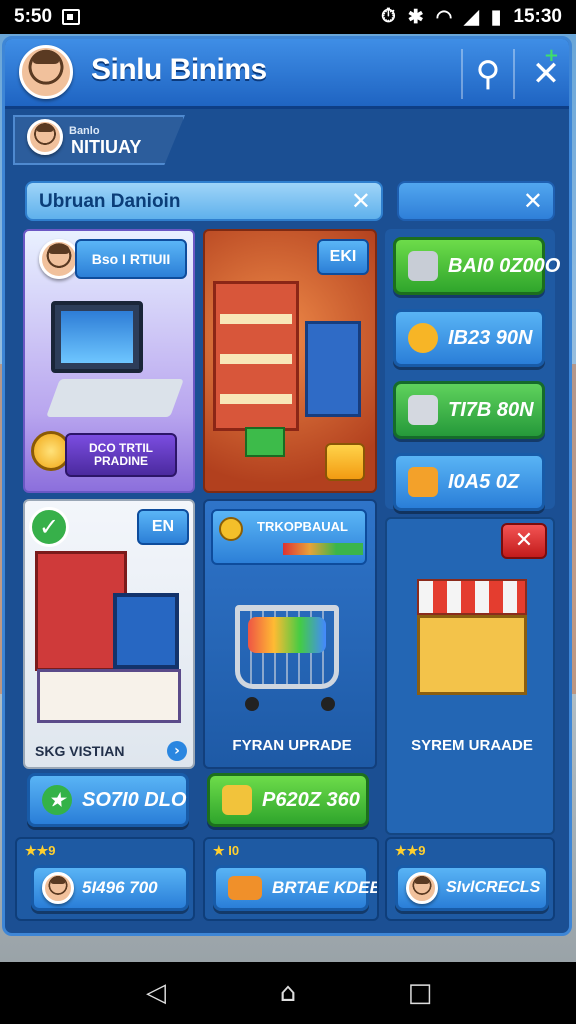 The image size is (576, 1024). I want to click on cart-card: TRKOPBAUAL FYRAN UPRADE, so click(290, 634).